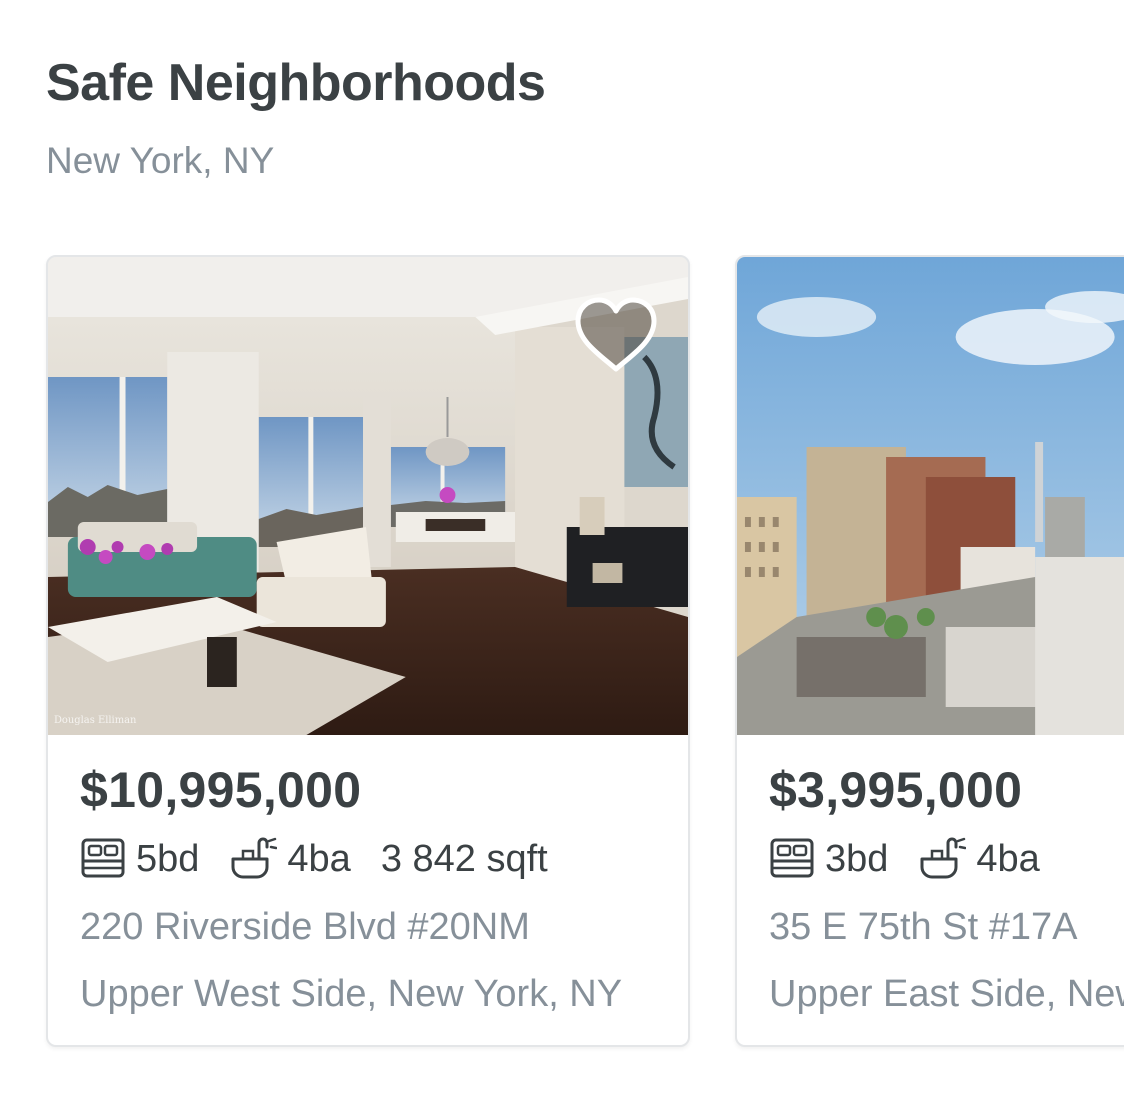 The height and width of the screenshot is (1096, 1124). I want to click on listing-address: 35 E 75th St #17A, so click(923, 927).